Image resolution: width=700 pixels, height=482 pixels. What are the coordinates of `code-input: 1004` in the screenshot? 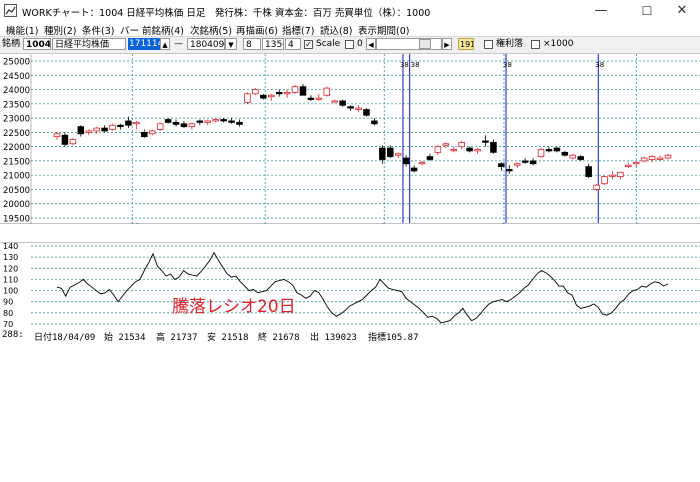 It's located at (37, 44).